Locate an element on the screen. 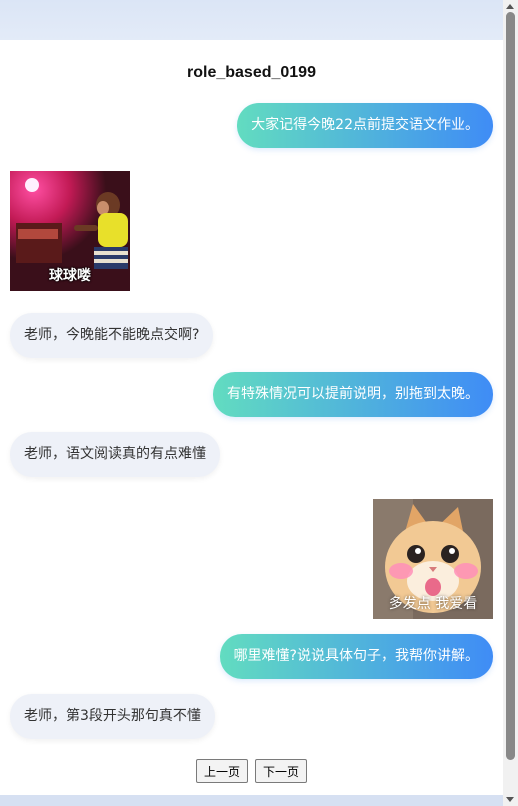 The image size is (518, 806). chat-title: role_based_0199 is located at coordinates (251, 72).